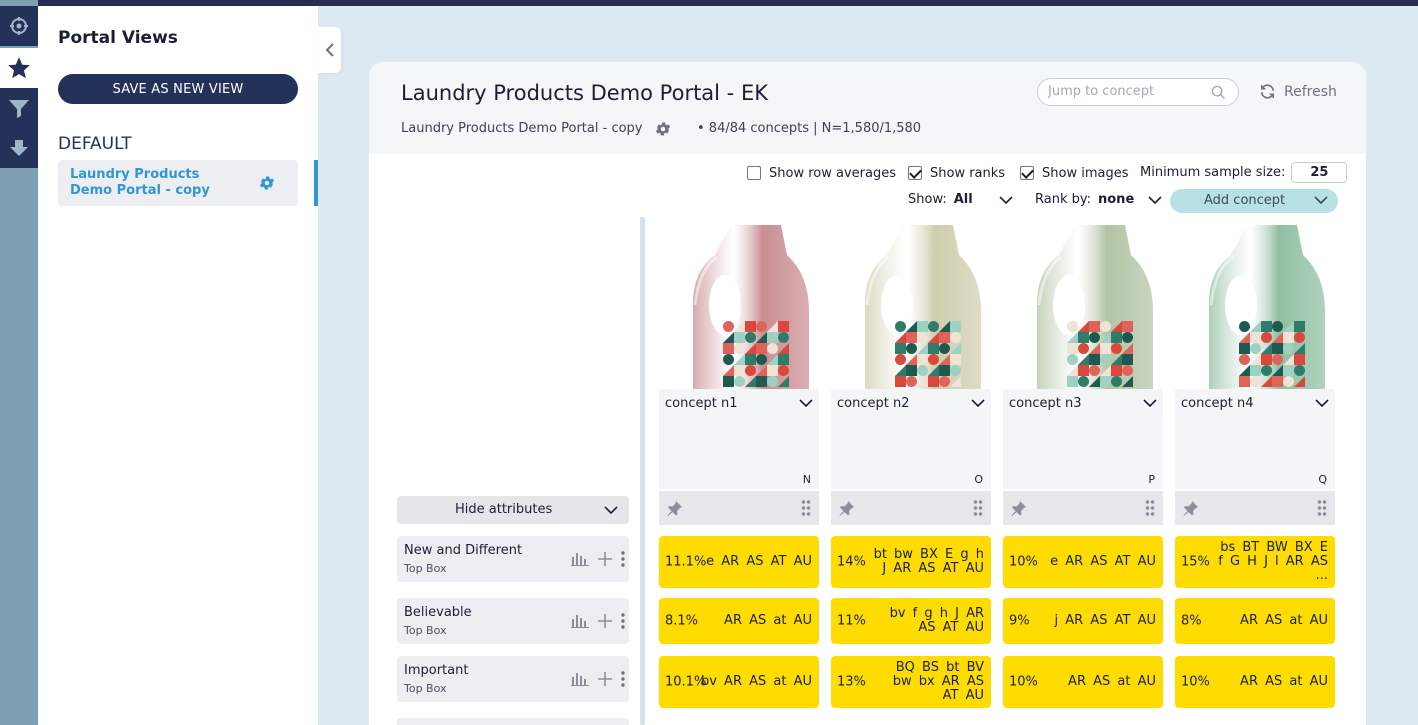  I want to click on show-row-averages-label: Show row averages, so click(832, 173).